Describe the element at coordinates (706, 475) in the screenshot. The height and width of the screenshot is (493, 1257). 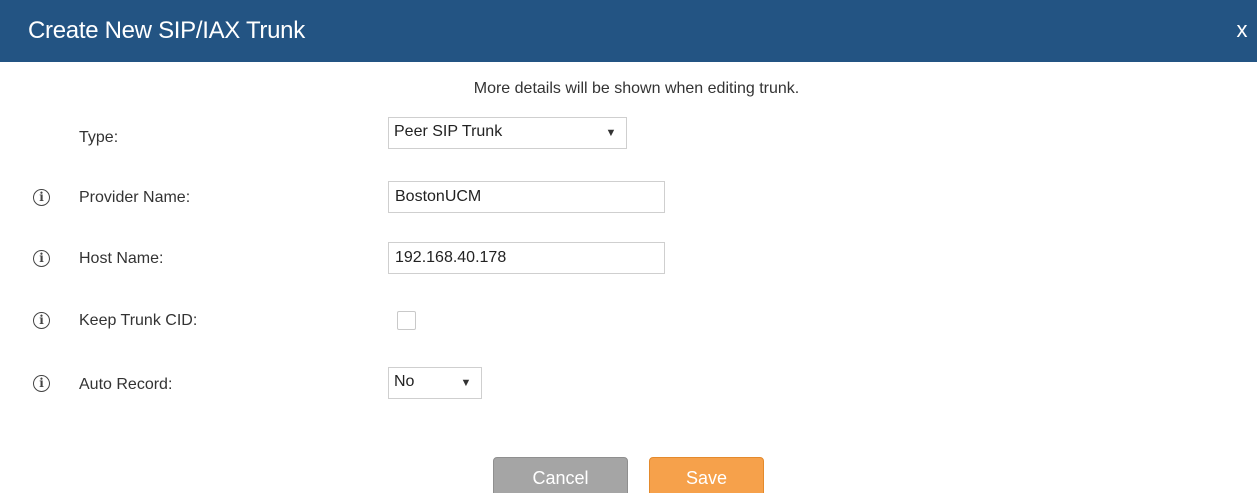
I see `save-button: Save` at that location.